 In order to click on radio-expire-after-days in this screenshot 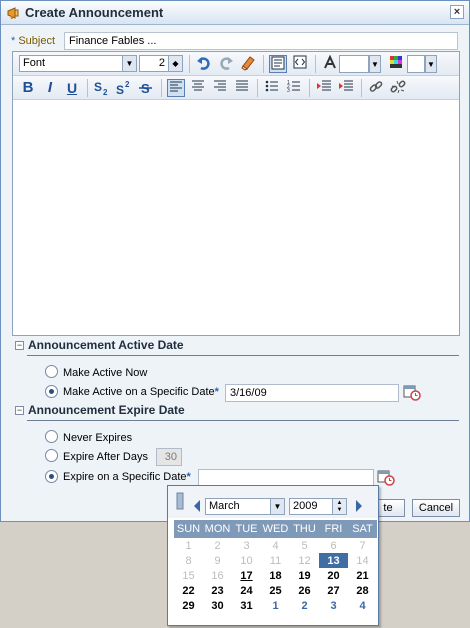, I will do `click(51, 455)`.